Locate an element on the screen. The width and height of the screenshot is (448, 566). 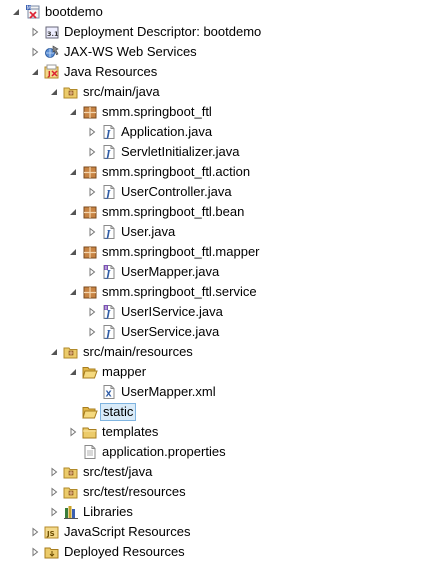
tree-item-usermapper-xml: X UserMapper.xml is located at coordinates (224, 392).